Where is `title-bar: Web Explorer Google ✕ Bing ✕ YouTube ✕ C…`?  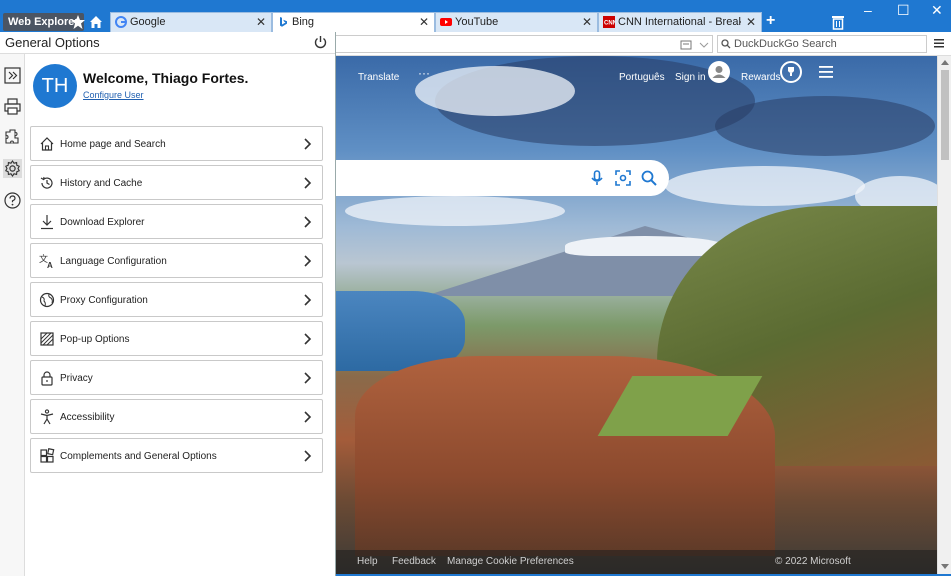 title-bar: Web Explorer Google ✕ Bing ✕ YouTube ✕ C… is located at coordinates (475, 16).